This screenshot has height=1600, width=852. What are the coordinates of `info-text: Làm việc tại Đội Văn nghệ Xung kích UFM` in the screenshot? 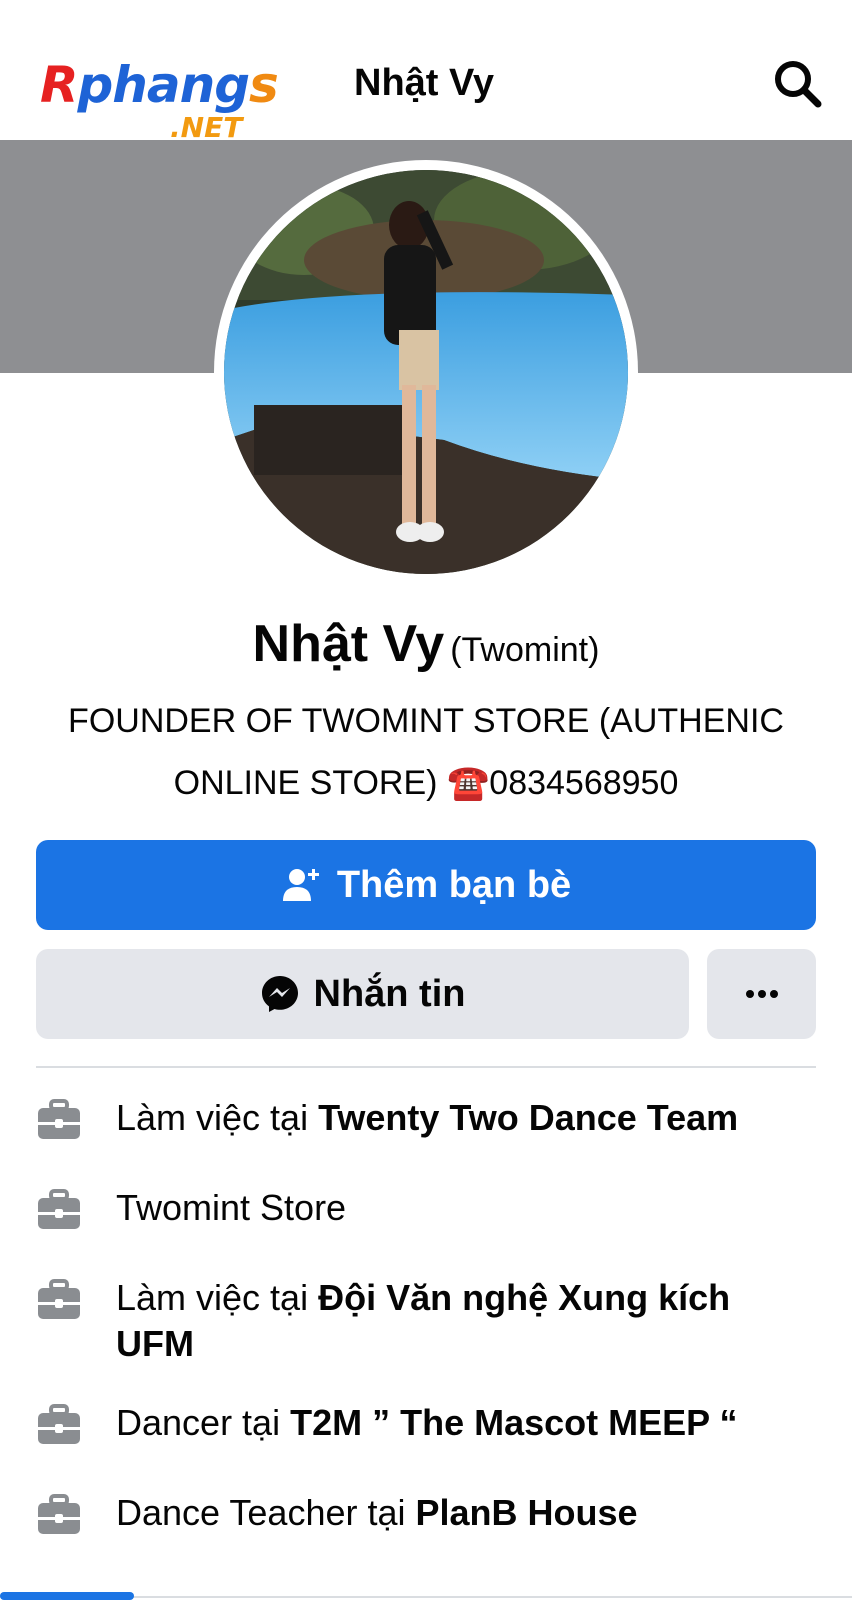 It's located at (423, 1320).